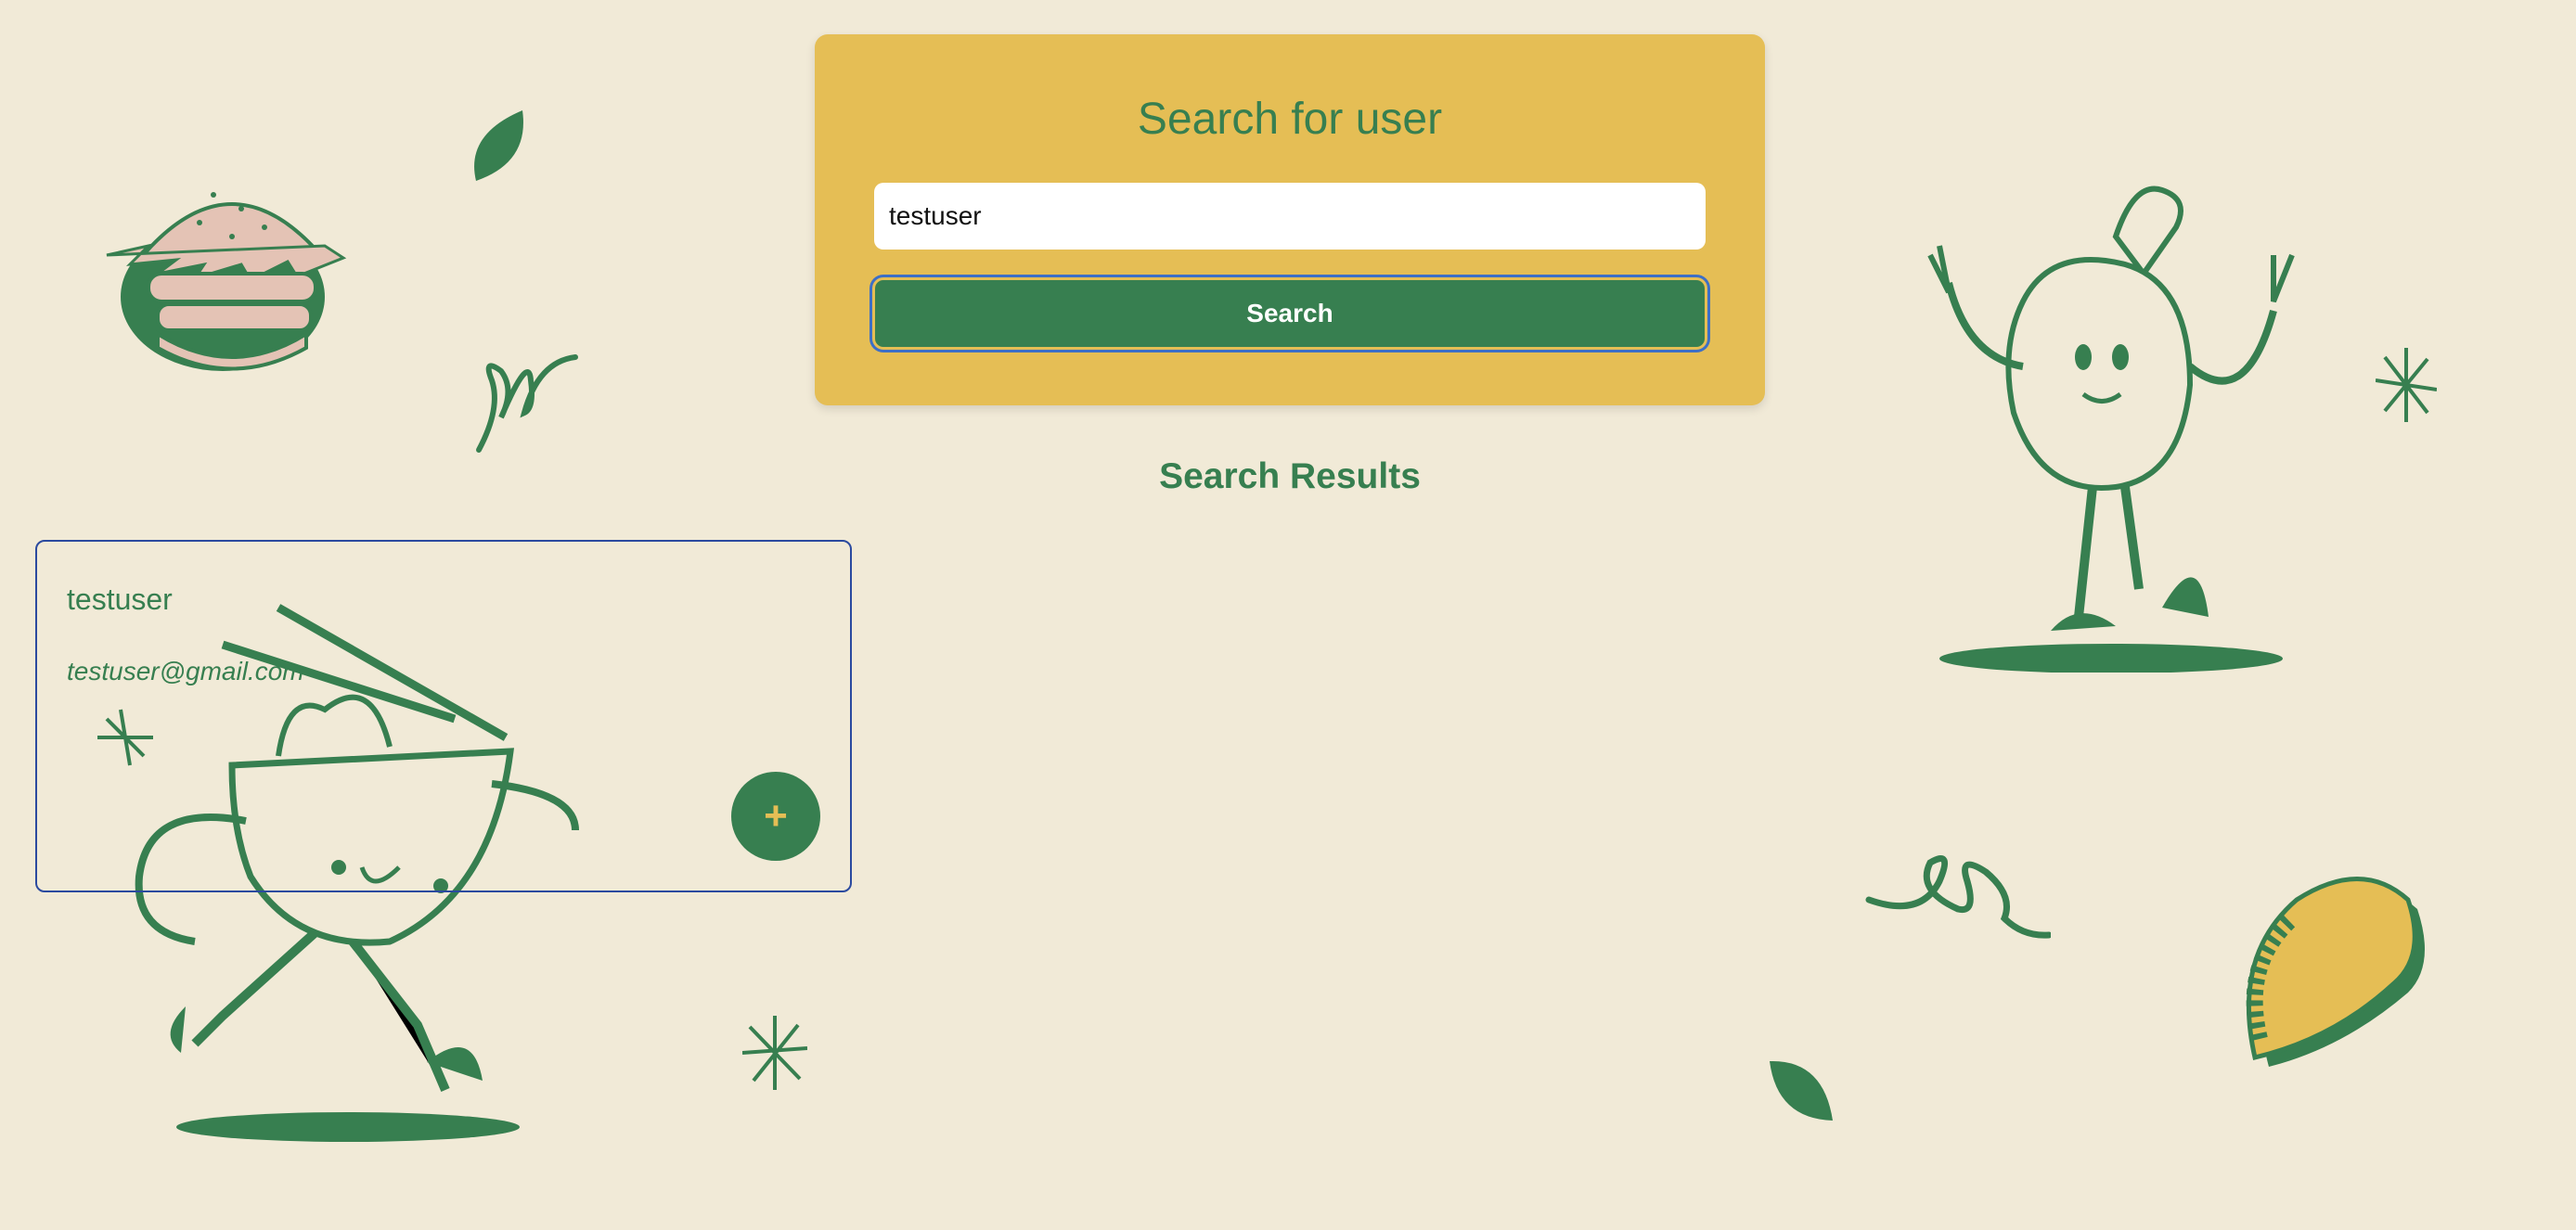 The width and height of the screenshot is (2576, 1230). I want to click on results-title: Search Results, so click(1290, 476).